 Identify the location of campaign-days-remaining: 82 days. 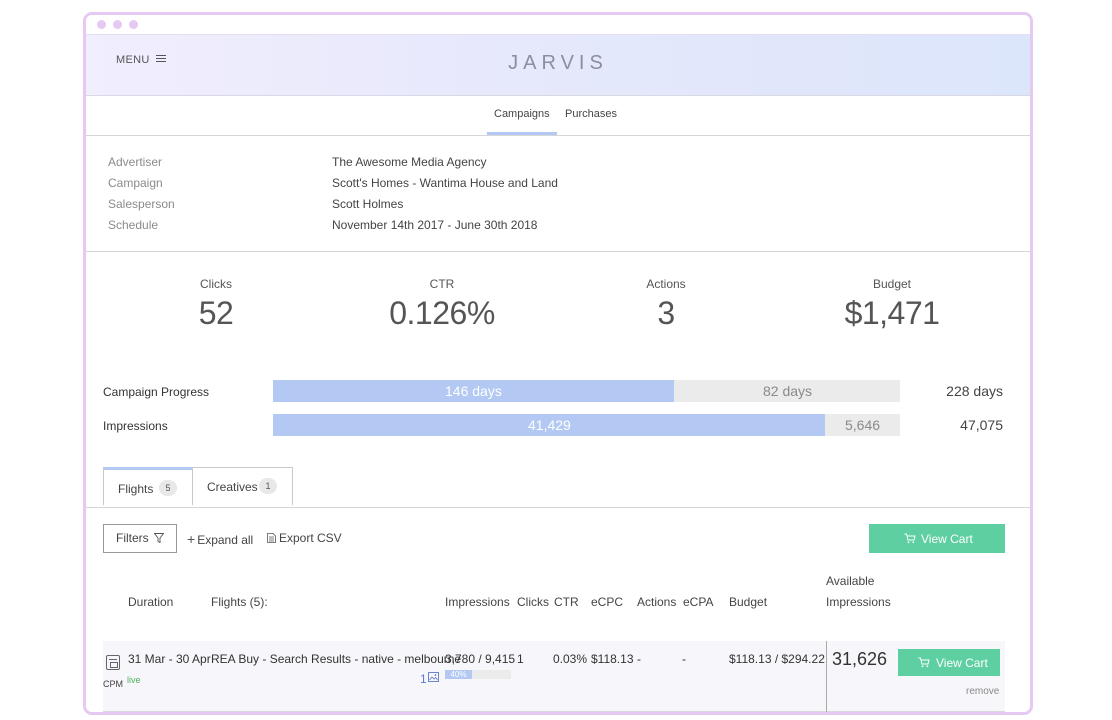
(788, 391).